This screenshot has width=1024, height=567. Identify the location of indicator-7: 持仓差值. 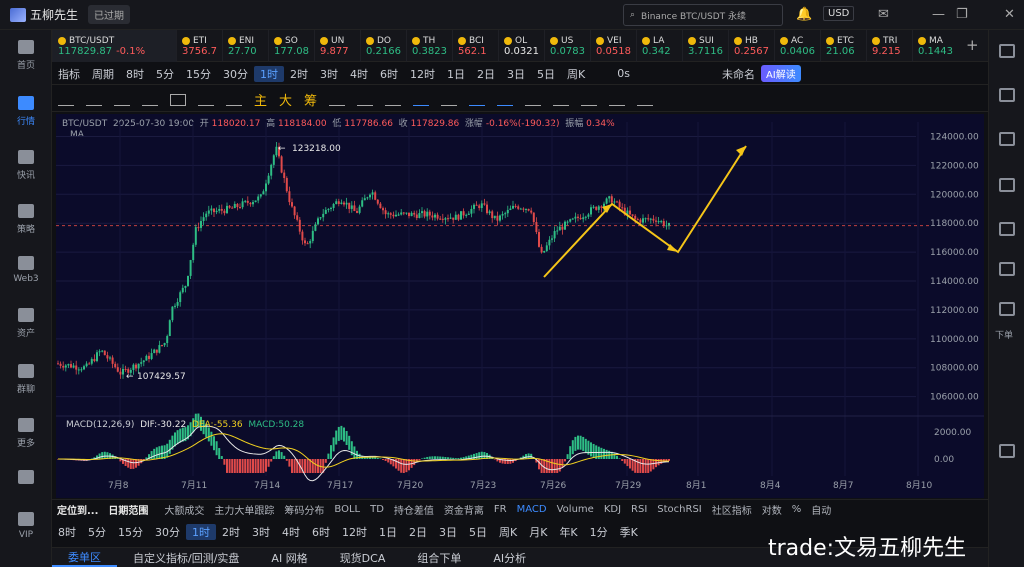
(414, 509).